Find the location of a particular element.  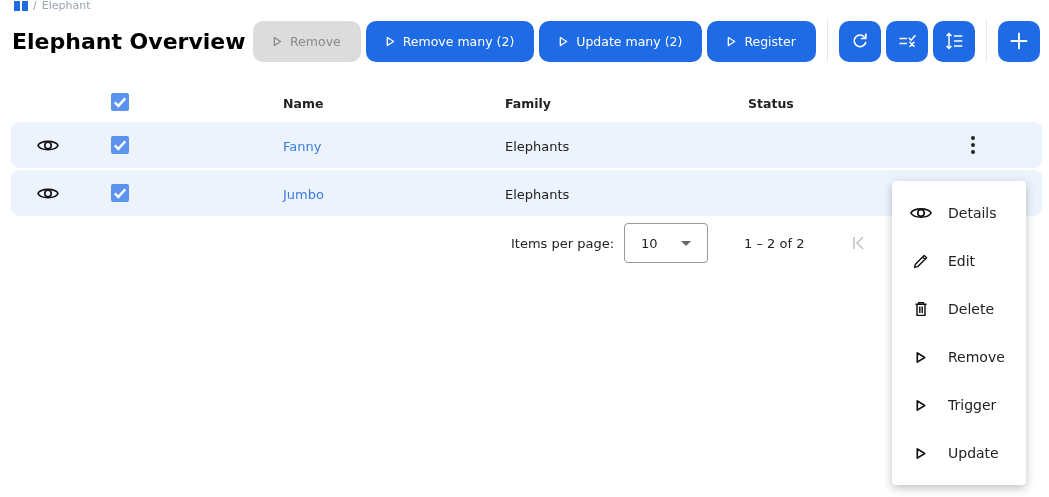

eye-icon is located at coordinates (921, 213).